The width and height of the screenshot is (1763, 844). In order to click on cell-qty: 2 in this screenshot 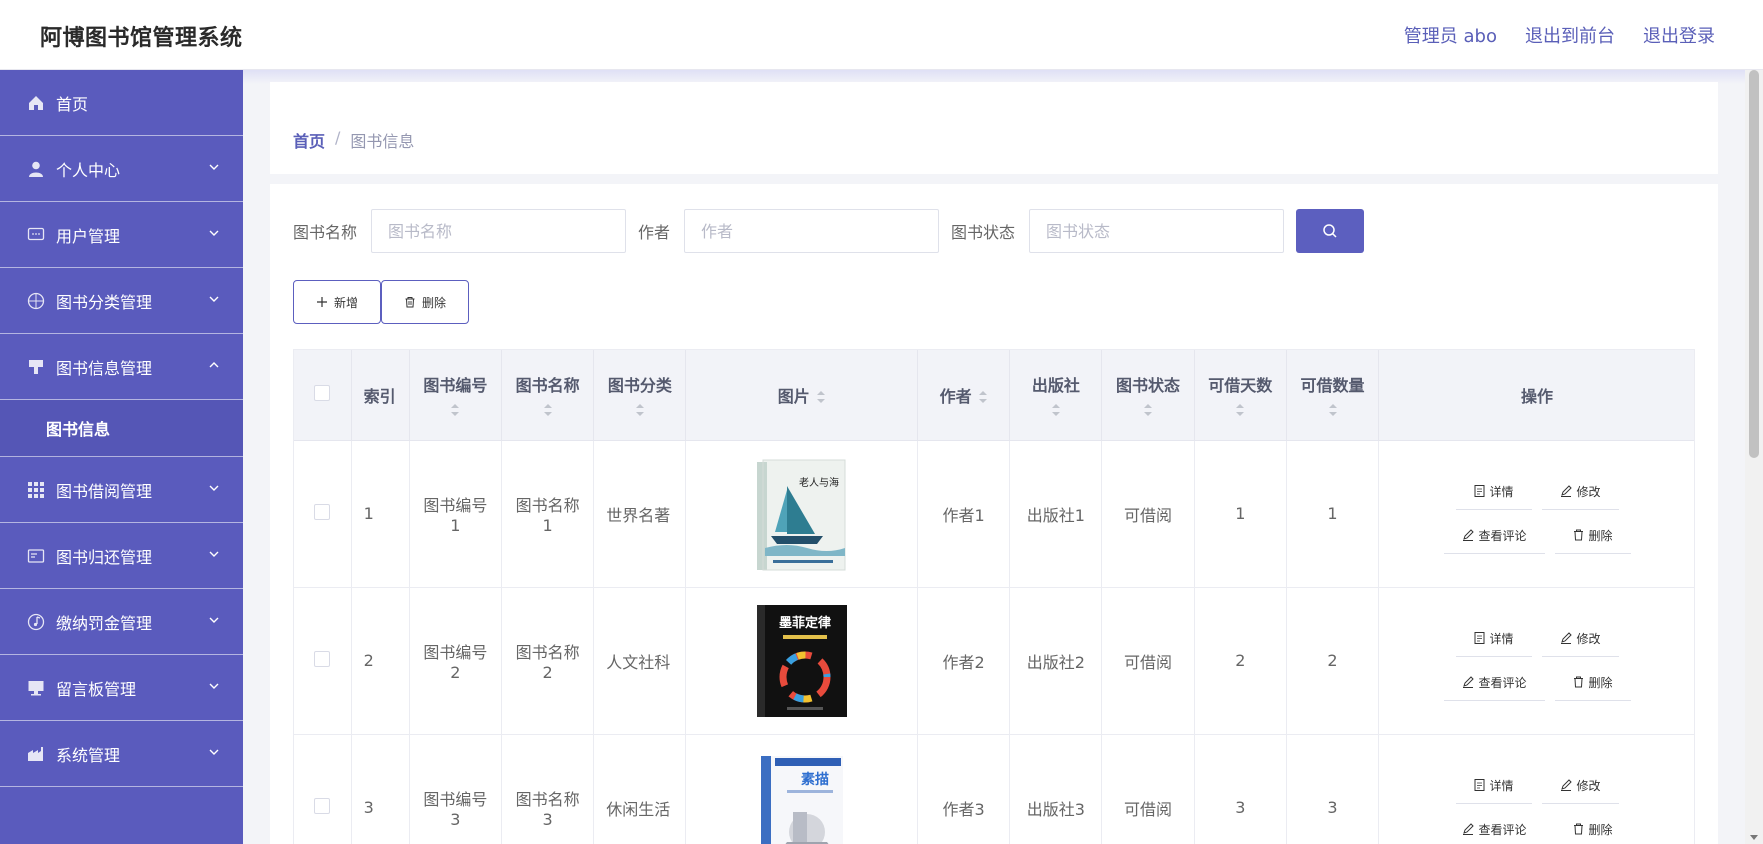, I will do `click(1333, 661)`.